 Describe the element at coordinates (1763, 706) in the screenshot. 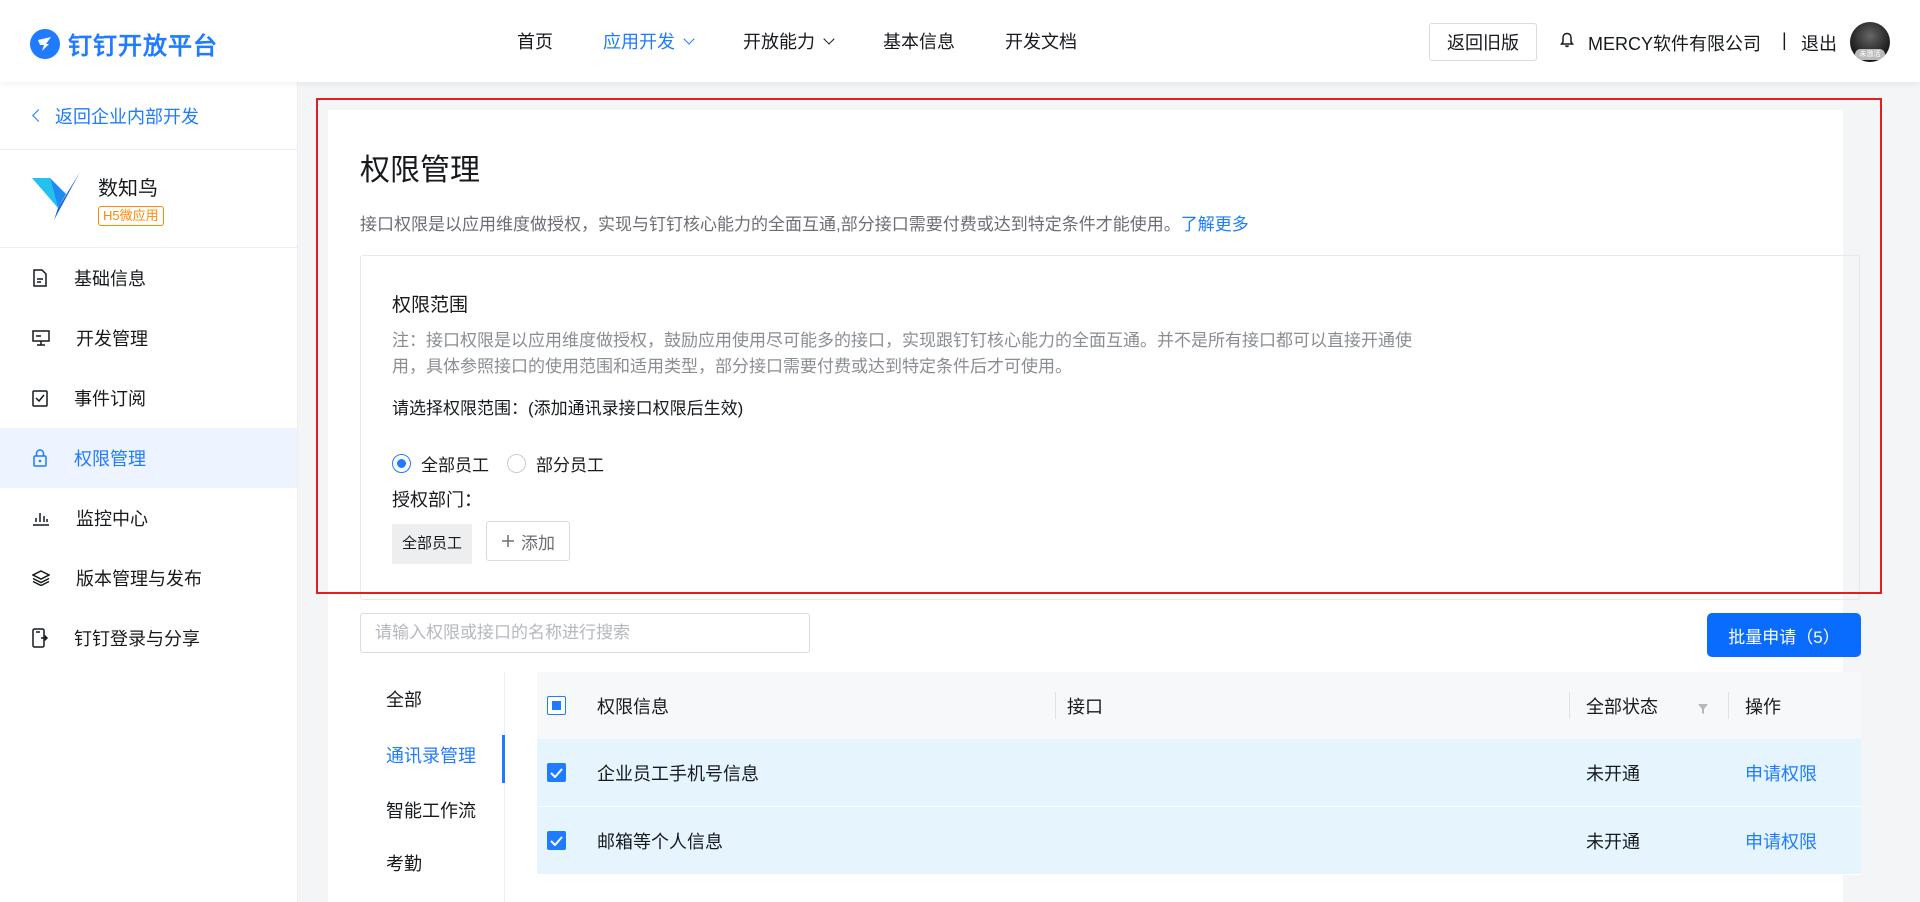

I see `header-op: 操作` at that location.